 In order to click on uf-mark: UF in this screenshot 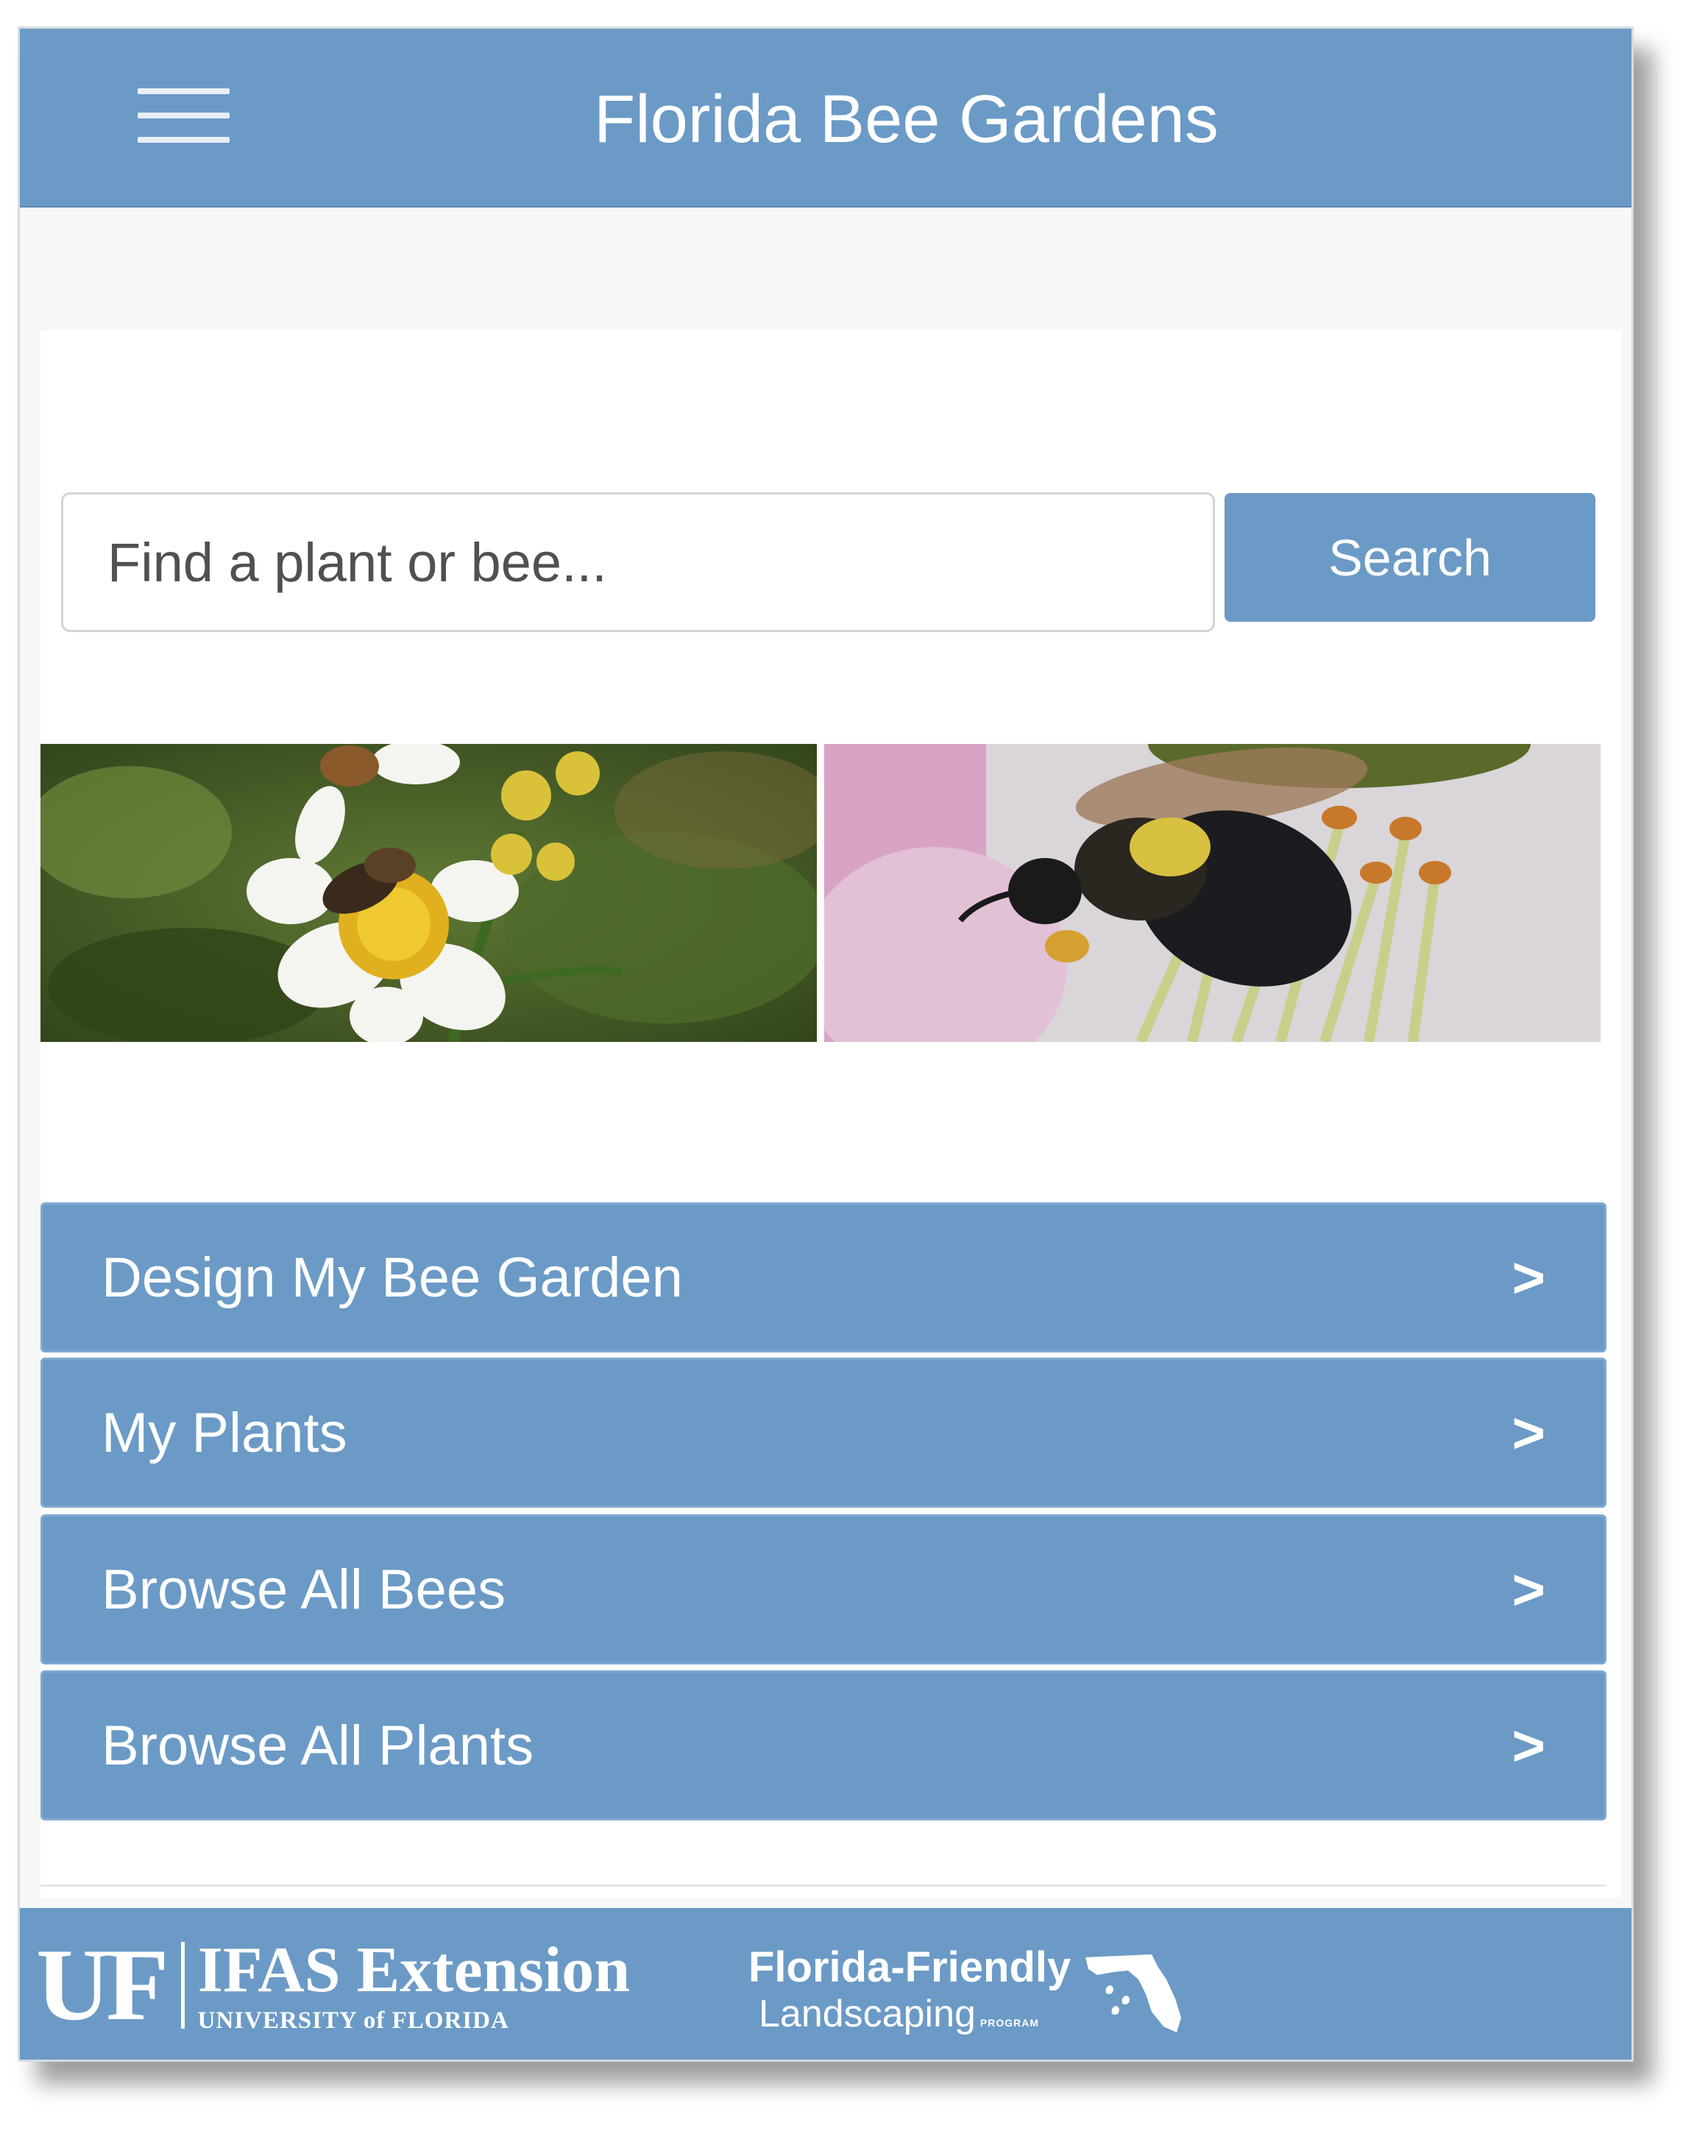, I will do `click(103, 1985)`.